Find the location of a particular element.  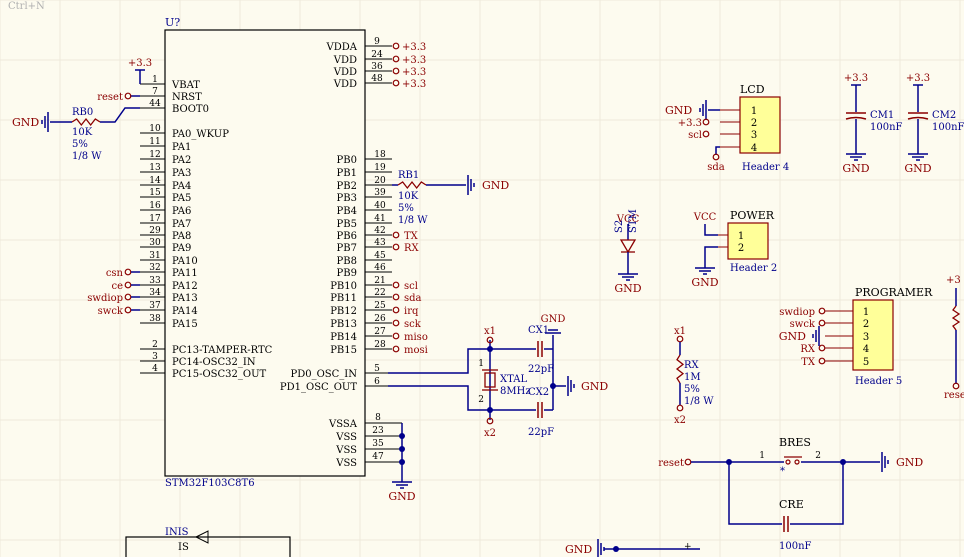

mcu-pin-name: PB14 is located at coordinates (343, 337).